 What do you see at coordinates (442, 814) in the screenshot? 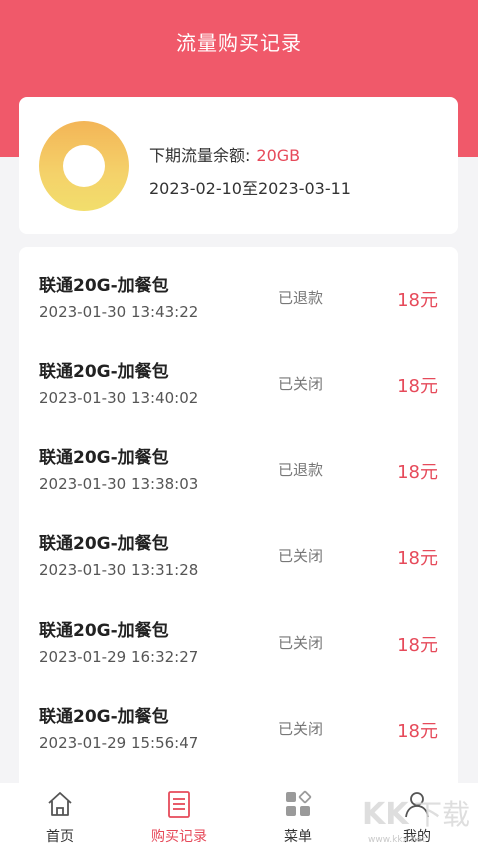
I see `svg-text: 下载` at bounding box center [442, 814].